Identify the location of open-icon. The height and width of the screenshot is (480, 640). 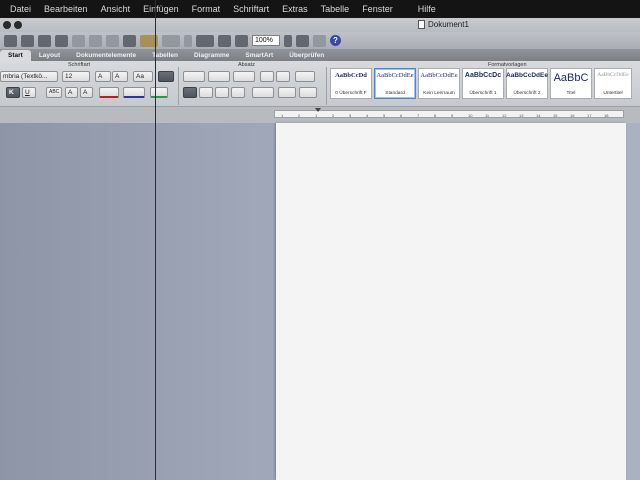
(27, 40).